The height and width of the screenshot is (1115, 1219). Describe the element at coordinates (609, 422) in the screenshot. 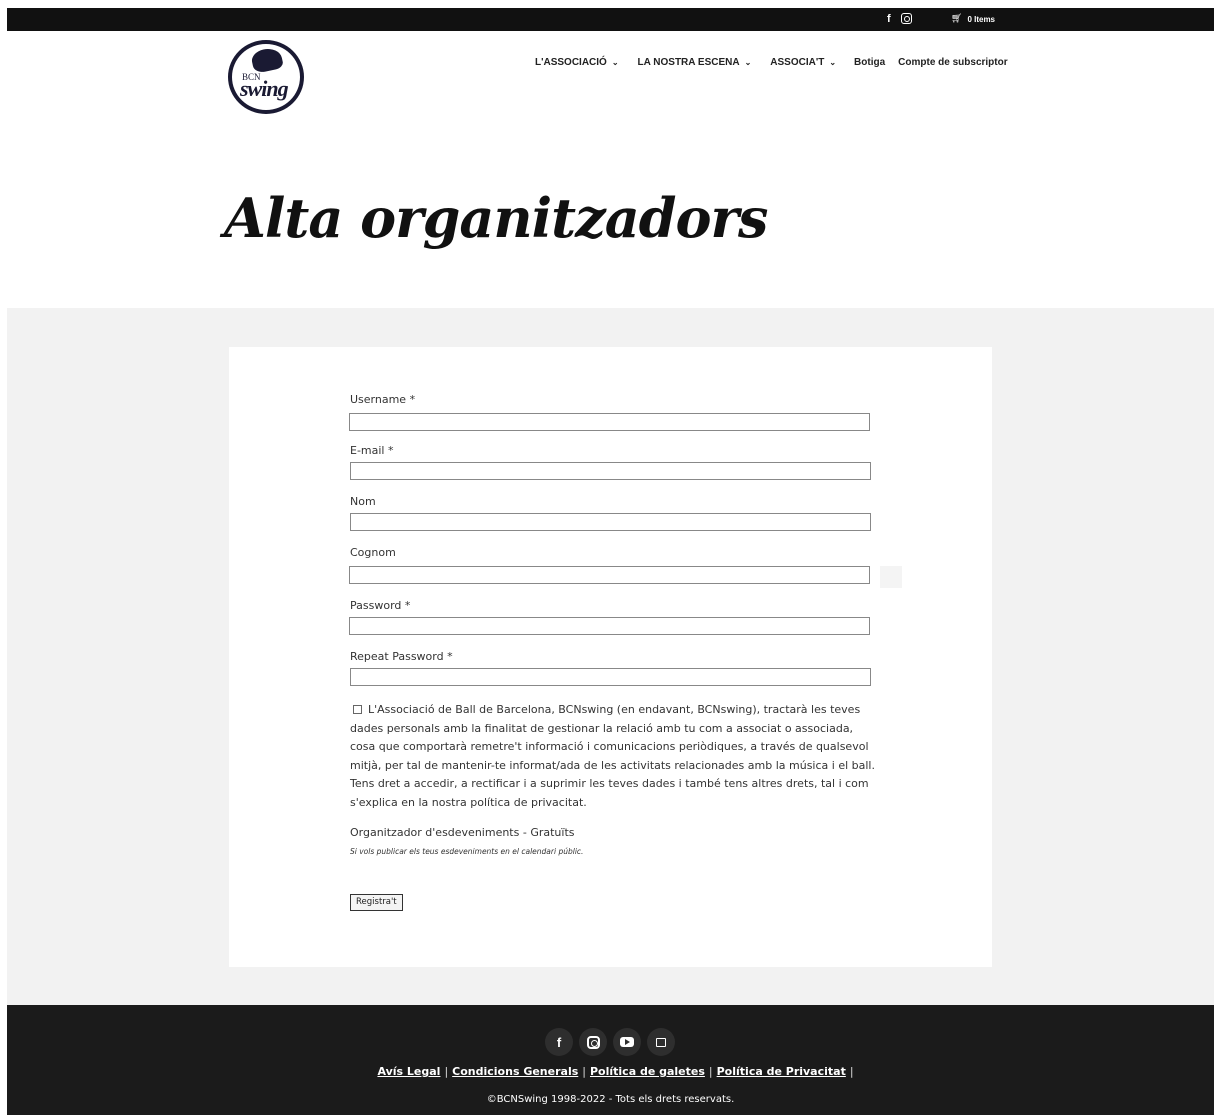

I see `username-input` at that location.